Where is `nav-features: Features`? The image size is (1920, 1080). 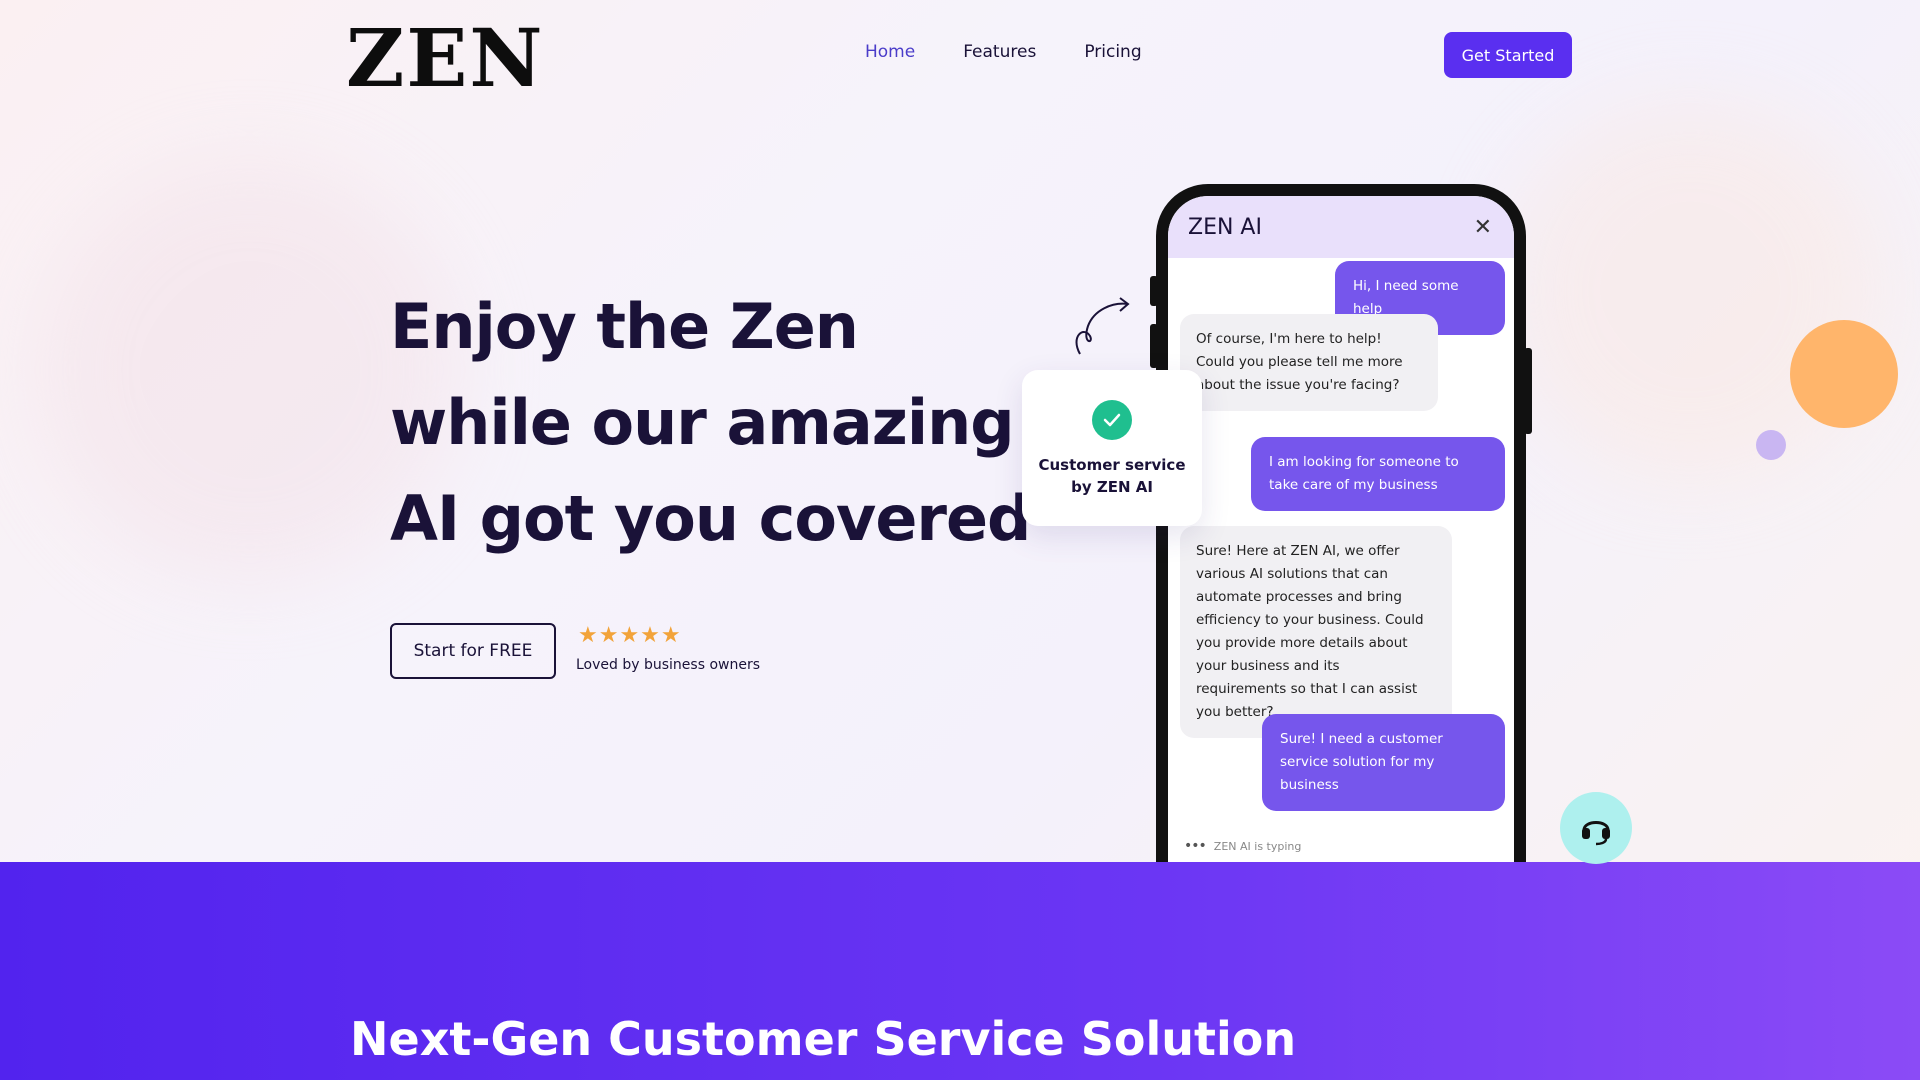 nav-features: Features is located at coordinates (999, 52).